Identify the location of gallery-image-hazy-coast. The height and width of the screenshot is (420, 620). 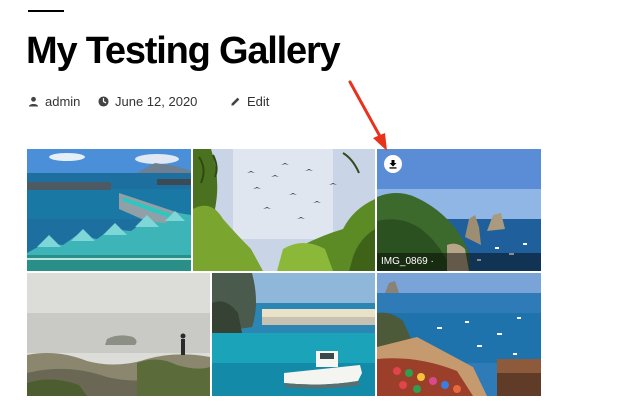
(118, 334).